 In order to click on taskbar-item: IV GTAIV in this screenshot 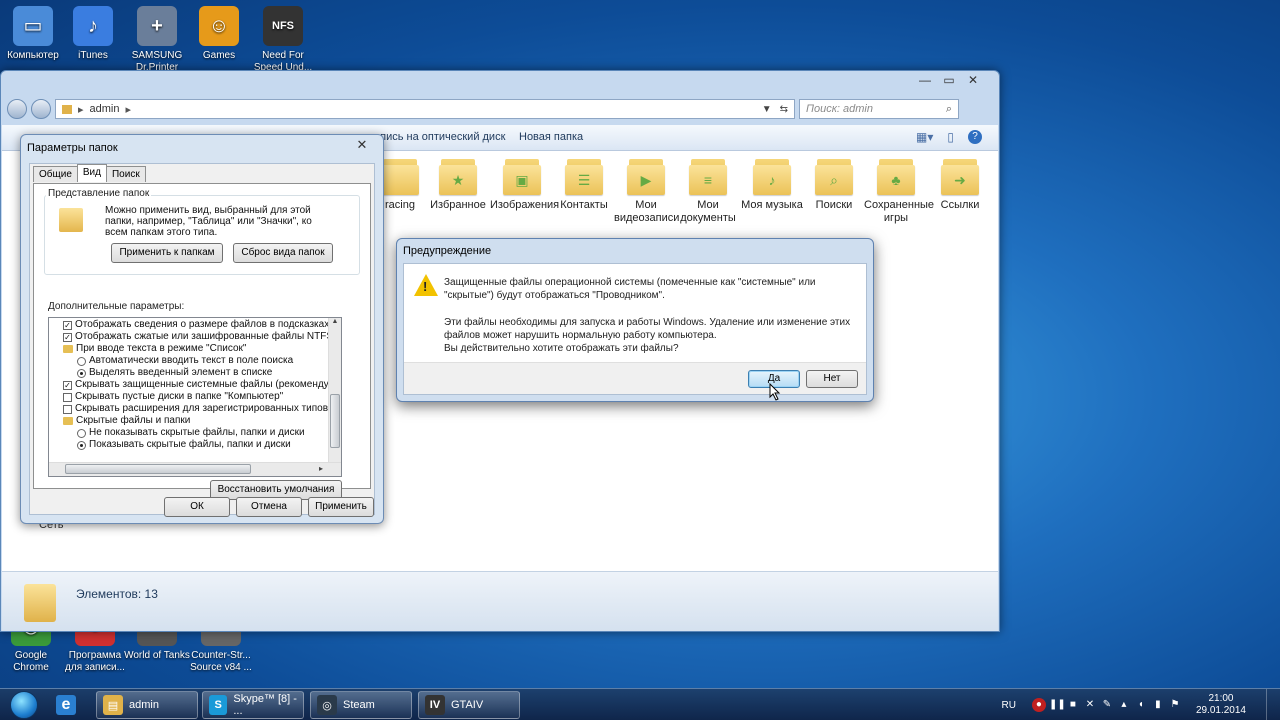, I will do `click(469, 705)`.